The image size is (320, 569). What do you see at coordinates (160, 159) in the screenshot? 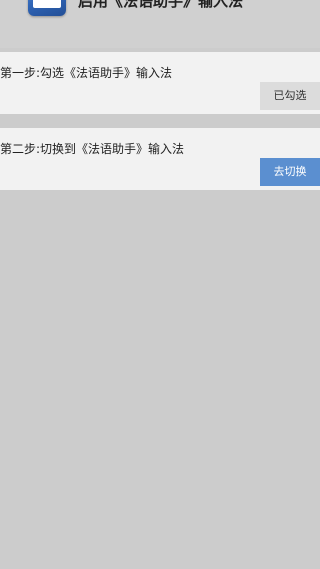
I see `step-card-2: 第二步:切换到《法语助手》输入法 去切换` at bounding box center [160, 159].